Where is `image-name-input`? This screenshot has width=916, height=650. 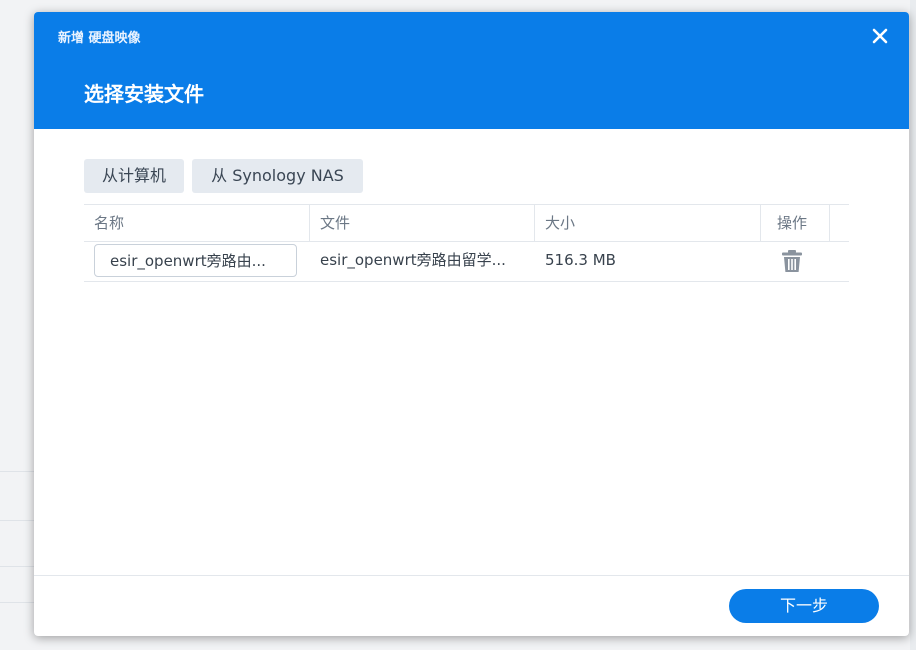
image-name-input is located at coordinates (195, 260).